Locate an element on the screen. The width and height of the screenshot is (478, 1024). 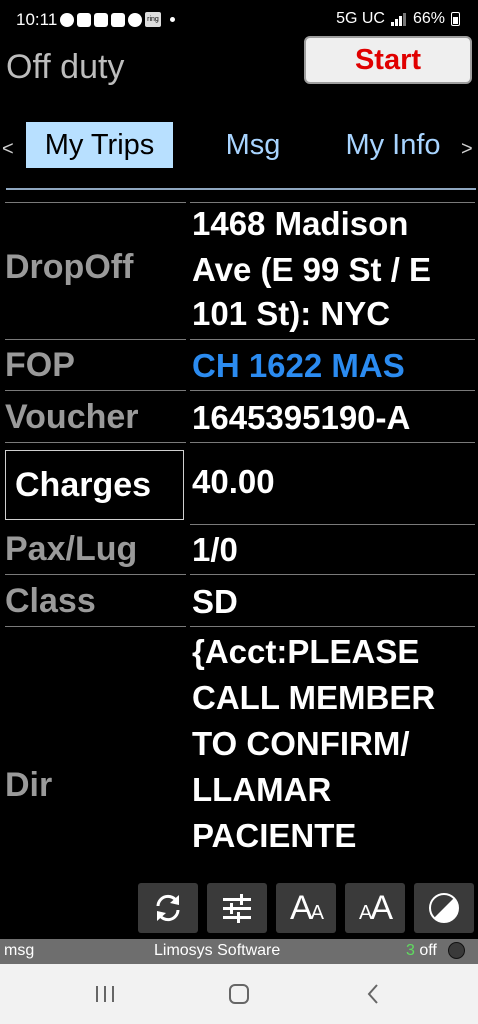
dir-value-line: LLAMAR is located at coordinates (262, 789).